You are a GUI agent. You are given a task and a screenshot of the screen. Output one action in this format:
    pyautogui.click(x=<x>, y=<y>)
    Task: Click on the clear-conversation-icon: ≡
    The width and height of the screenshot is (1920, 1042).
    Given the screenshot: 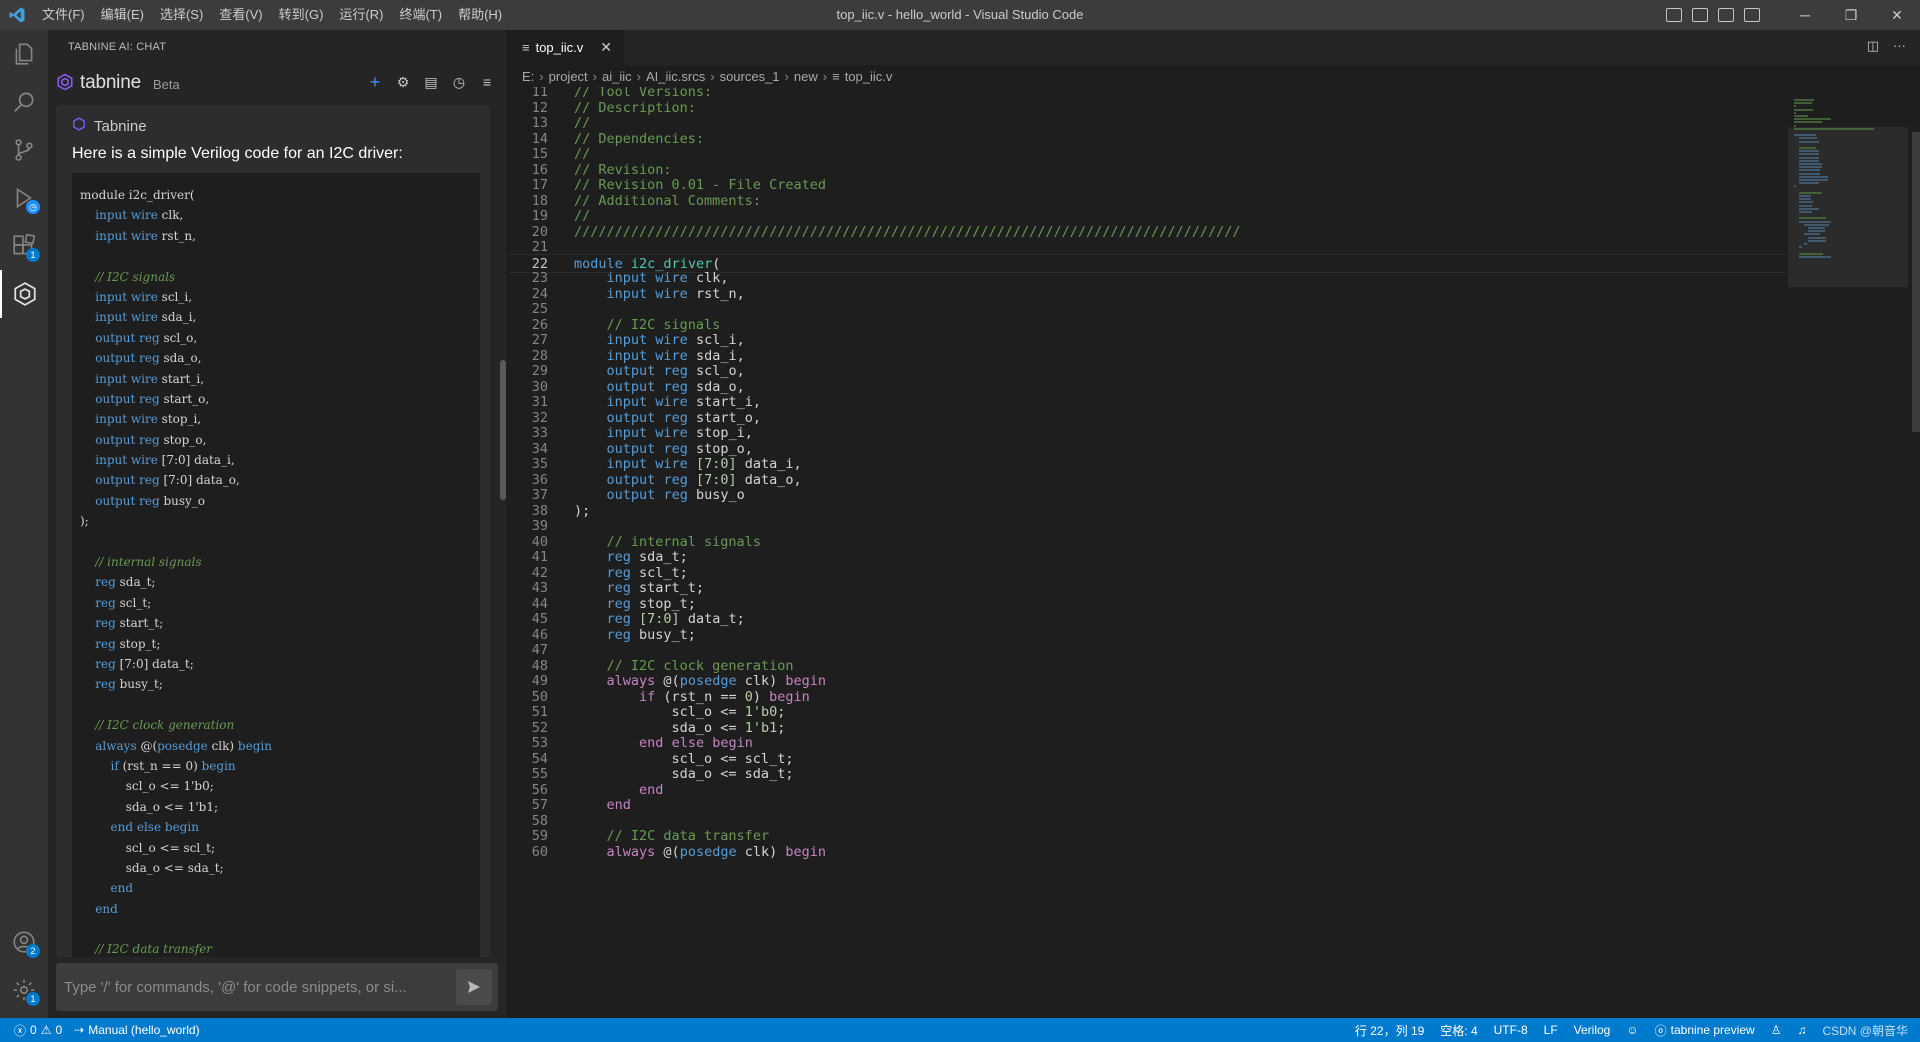 What is the action you would take?
    pyautogui.click(x=487, y=82)
    